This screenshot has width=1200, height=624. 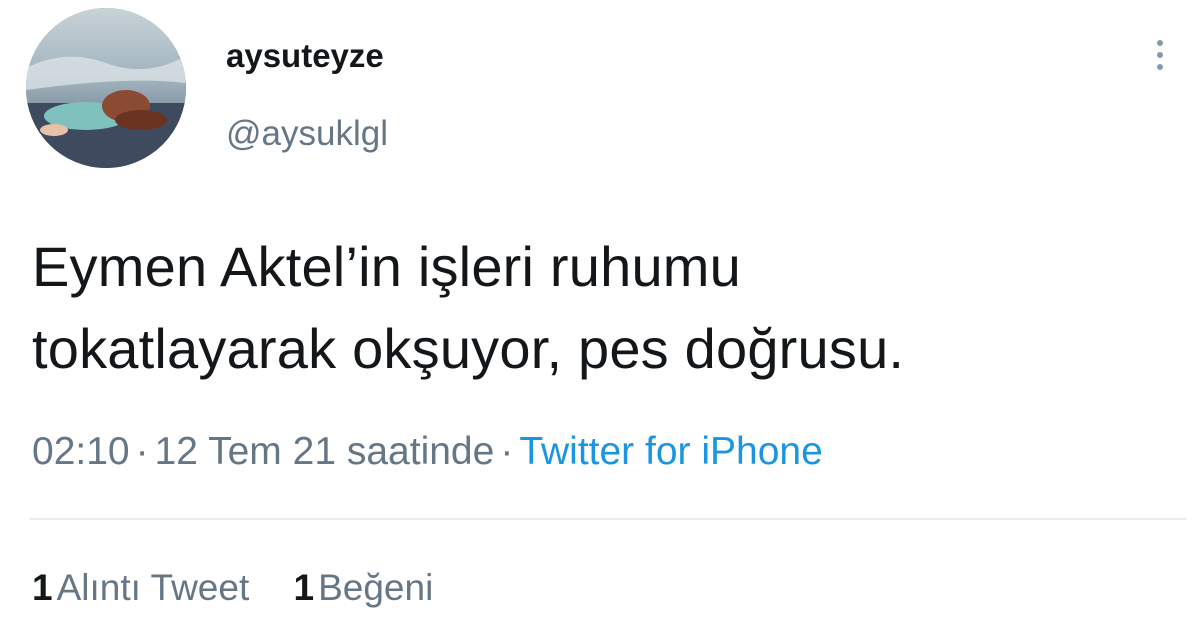 What do you see at coordinates (307, 134) in the screenshot?
I see `user-handle: @aysuklgl` at bounding box center [307, 134].